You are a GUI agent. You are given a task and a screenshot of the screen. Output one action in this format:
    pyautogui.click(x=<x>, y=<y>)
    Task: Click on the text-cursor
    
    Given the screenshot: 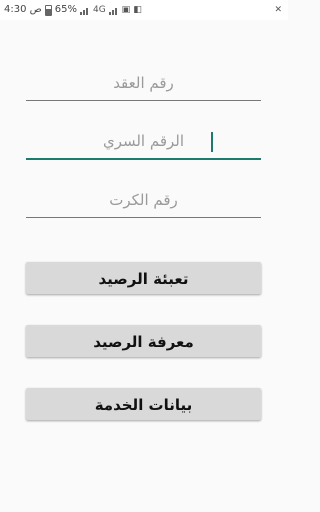 What is the action you would take?
    pyautogui.click(x=212, y=142)
    